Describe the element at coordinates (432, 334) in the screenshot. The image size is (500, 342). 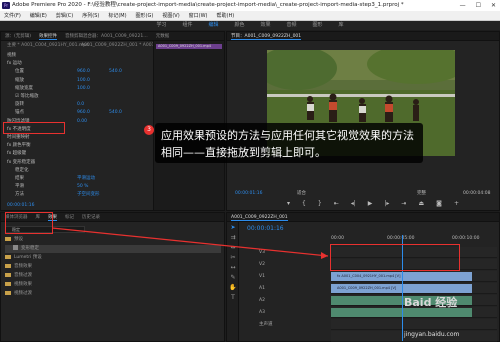
I see `watermark-url: jingyan.baidu.com` at that location.